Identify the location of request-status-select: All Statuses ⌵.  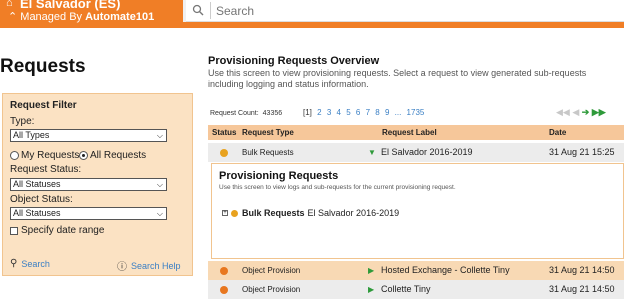
(88, 184).